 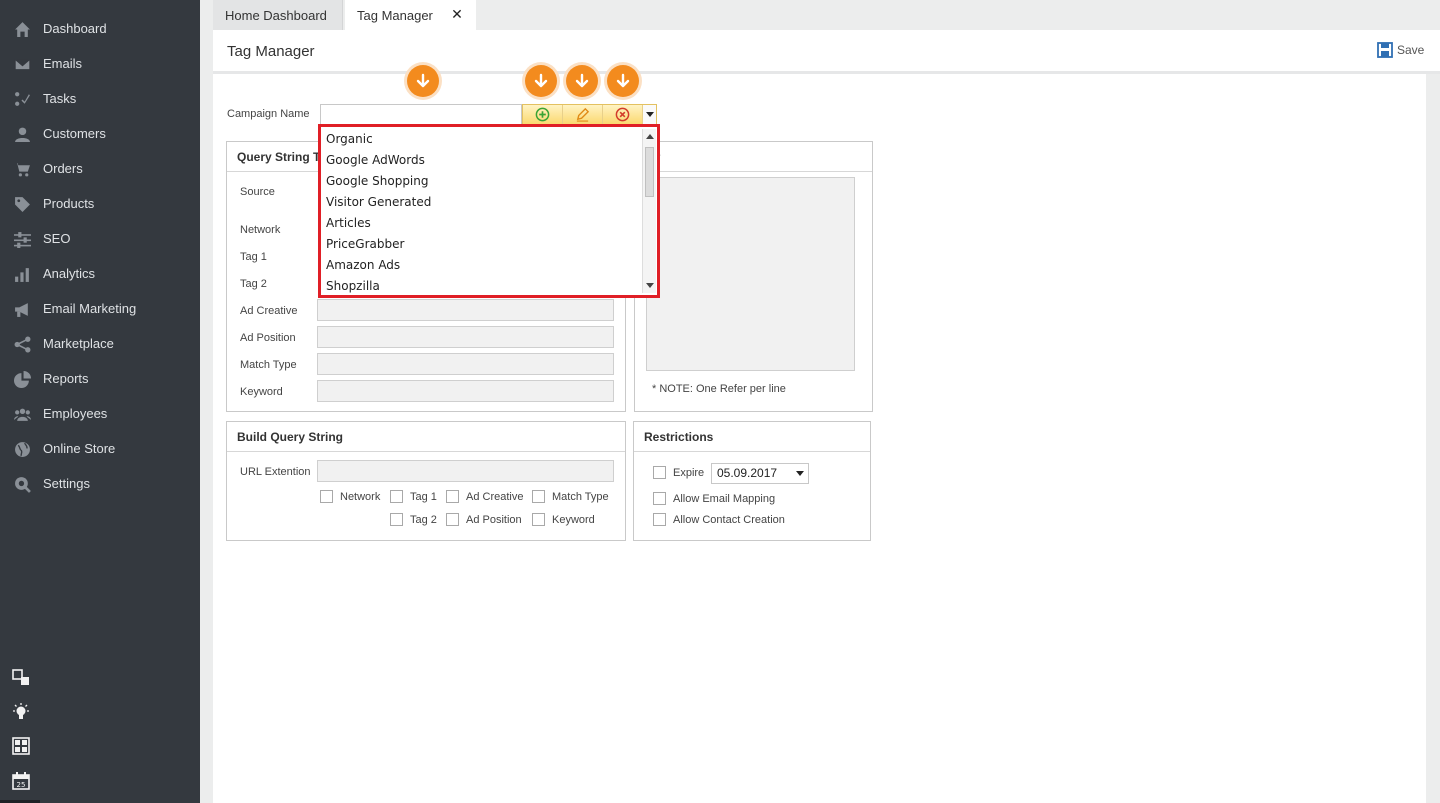 I want to click on allow-email-mapping-checkbox: Allow Email Mapping, so click(x=714, y=498).